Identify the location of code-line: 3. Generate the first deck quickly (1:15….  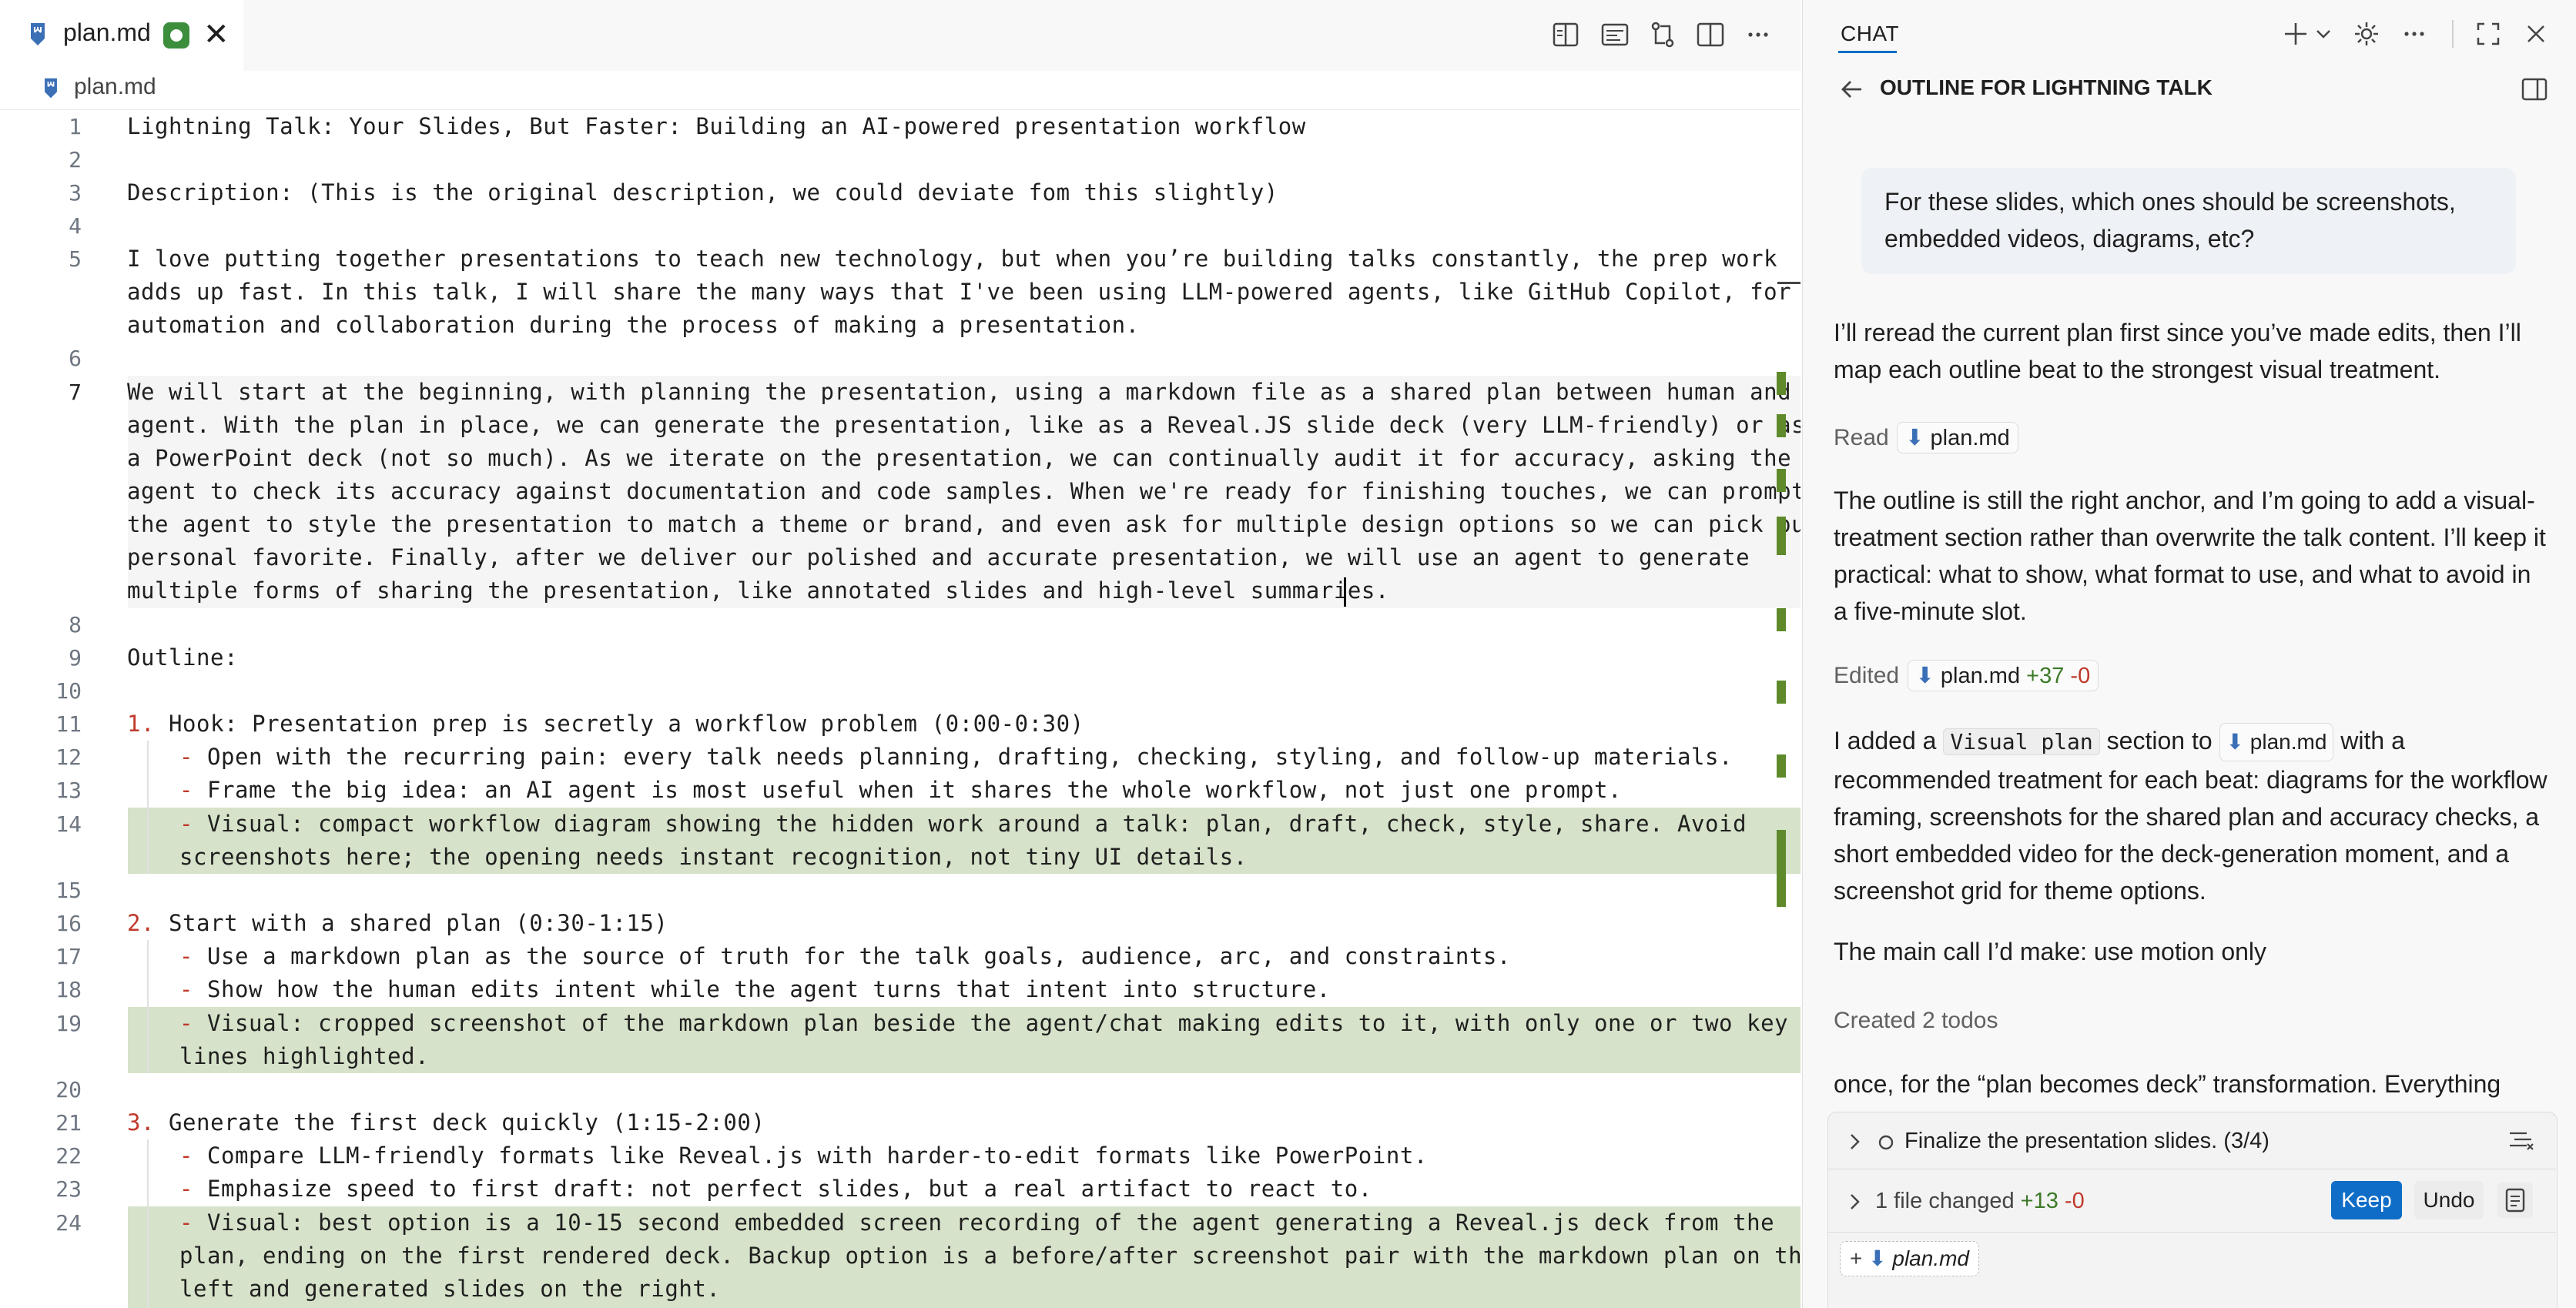
(446, 1122).